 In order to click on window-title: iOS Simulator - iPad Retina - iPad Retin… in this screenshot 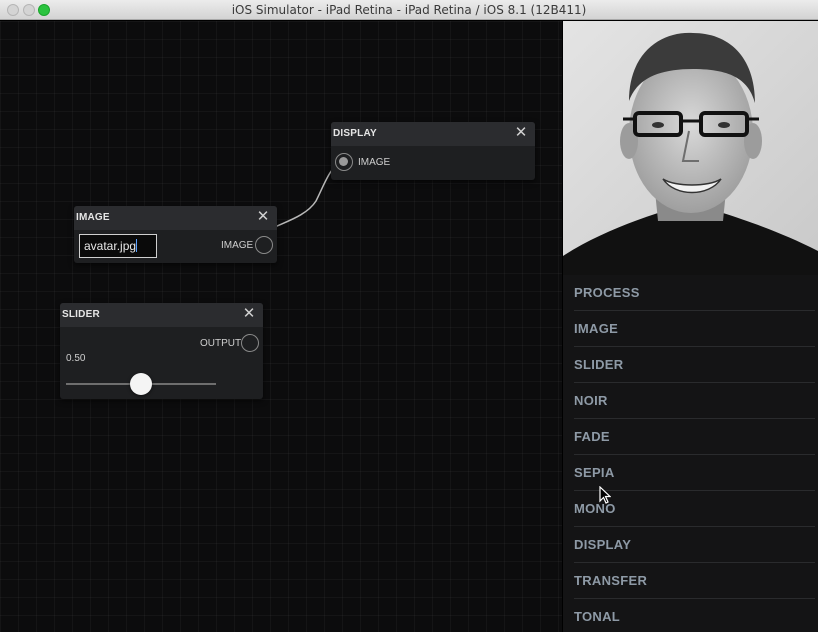, I will do `click(409, 10)`.